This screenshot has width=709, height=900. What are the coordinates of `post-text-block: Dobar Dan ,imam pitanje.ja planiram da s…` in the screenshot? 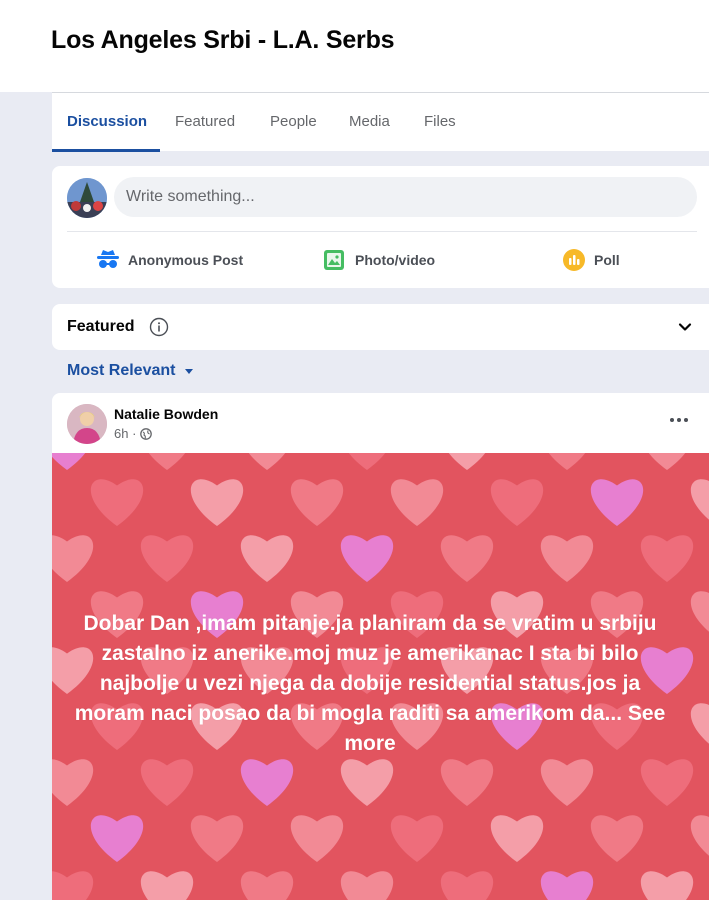 It's located at (370, 684).